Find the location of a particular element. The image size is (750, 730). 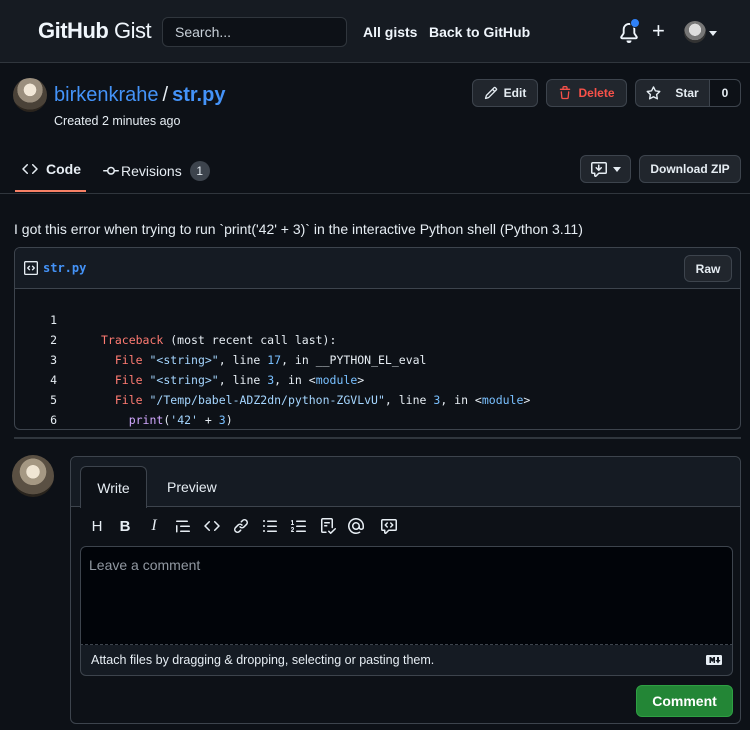

embed-dropdown-button is located at coordinates (605, 169).